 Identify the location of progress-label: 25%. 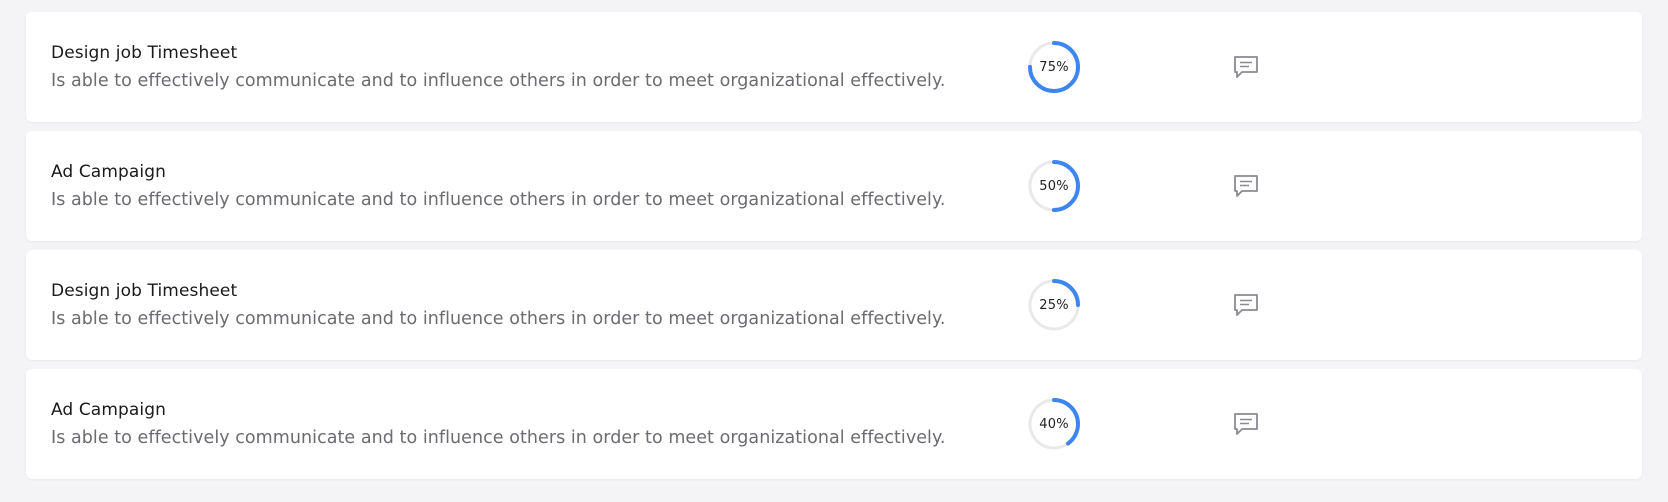
(1054, 305).